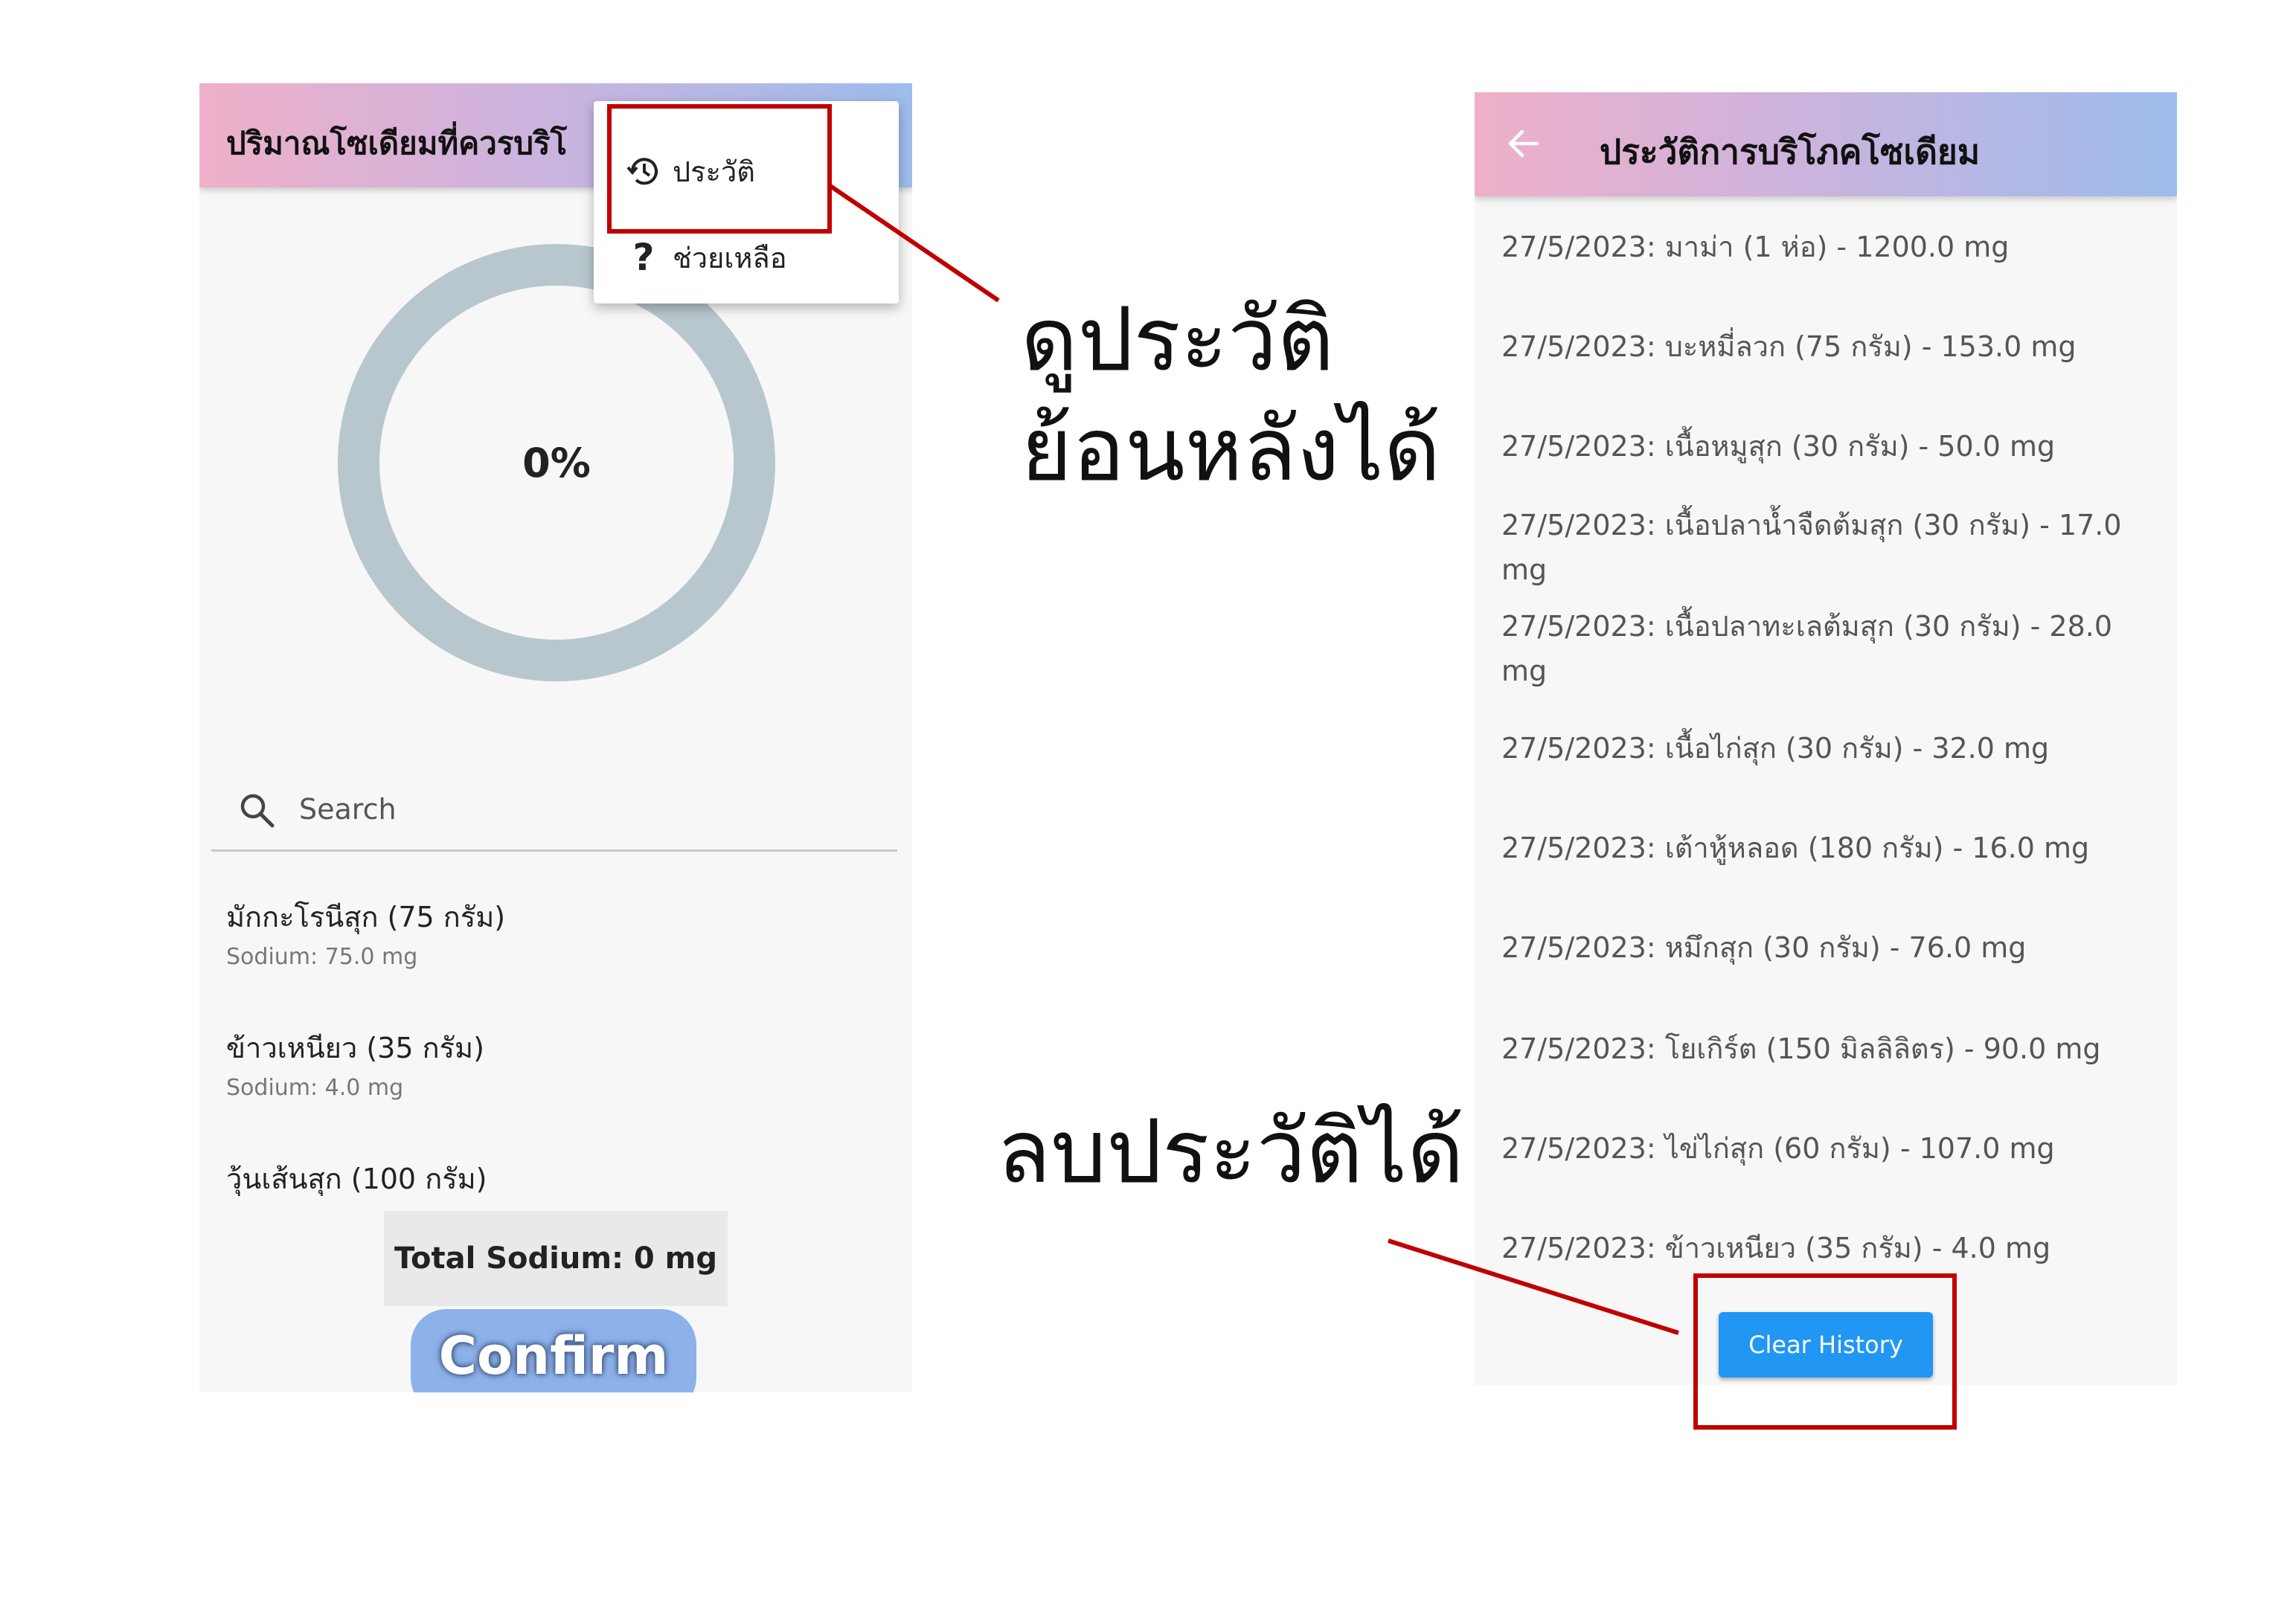 Image resolution: width=2296 pixels, height=1623 pixels. Describe the element at coordinates (914, 243) in the screenshot. I see `callout-line-history` at that location.